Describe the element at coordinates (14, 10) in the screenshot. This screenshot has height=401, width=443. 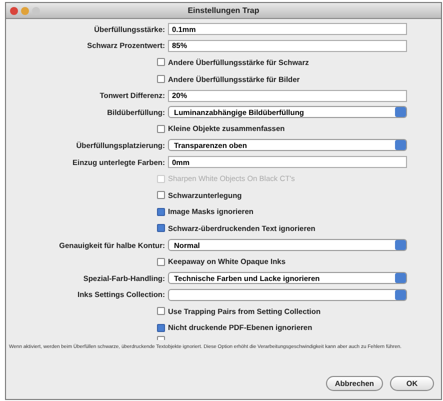
I see `close-button` at that location.